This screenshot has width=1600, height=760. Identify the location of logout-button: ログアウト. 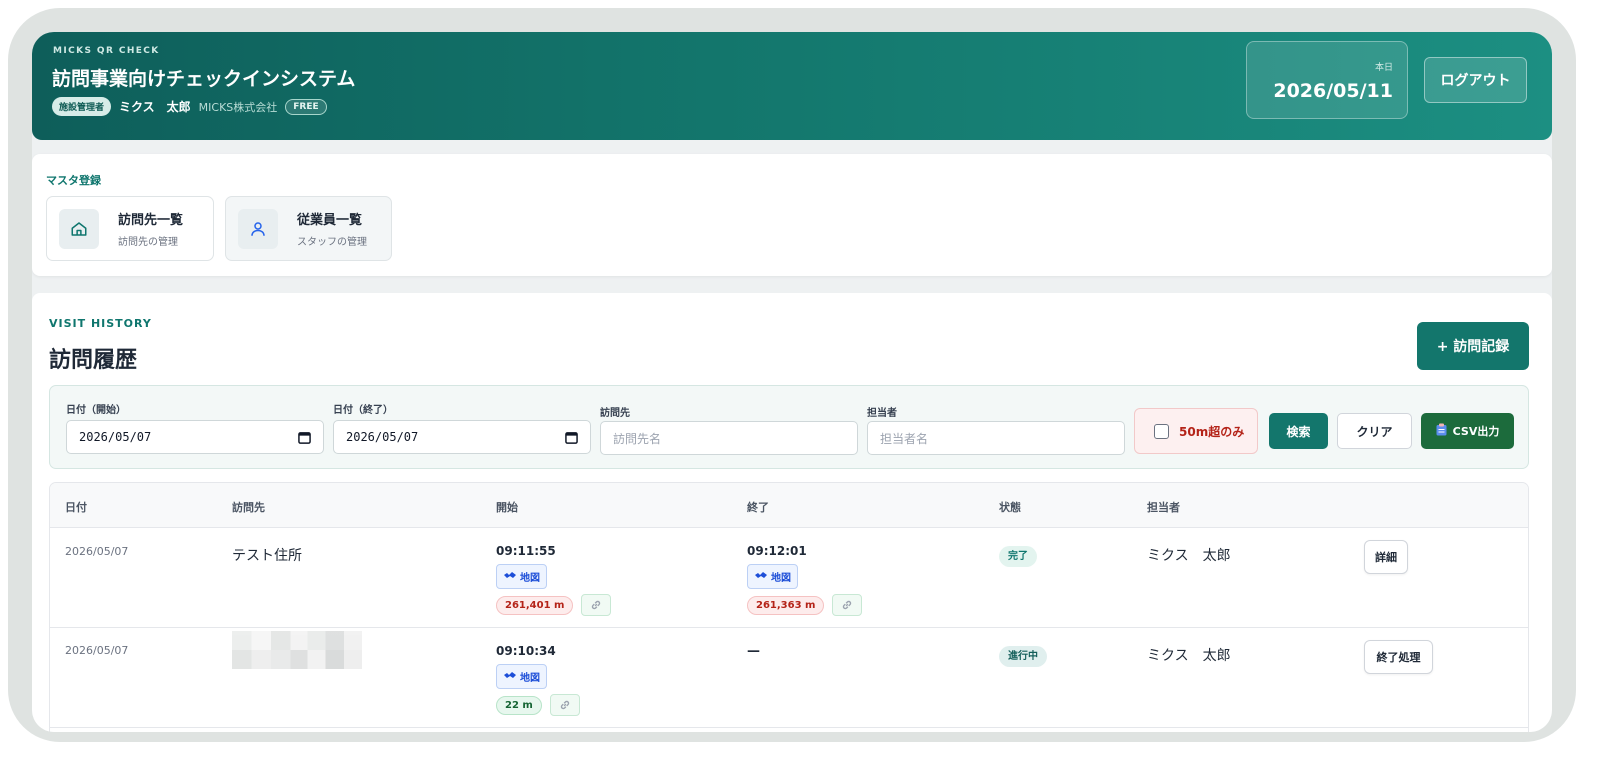
(1475, 80).